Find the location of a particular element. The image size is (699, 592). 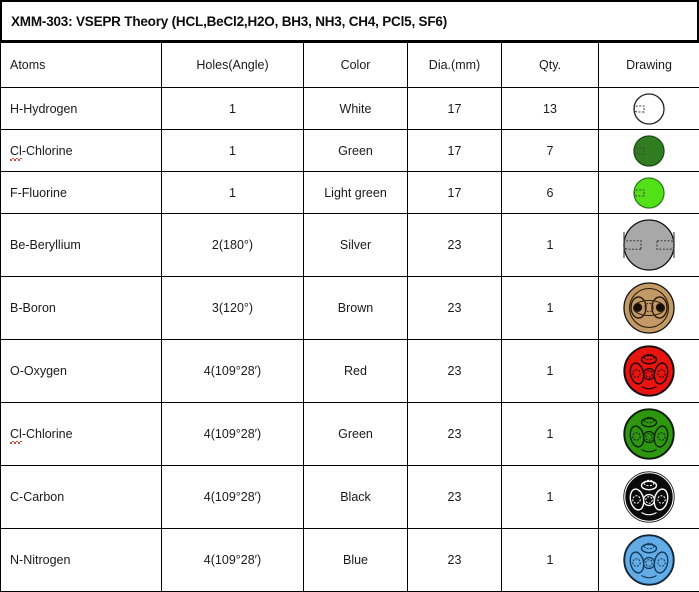

table-row: O-Oxygen4(109°28′)Red231 is located at coordinates (350, 371).